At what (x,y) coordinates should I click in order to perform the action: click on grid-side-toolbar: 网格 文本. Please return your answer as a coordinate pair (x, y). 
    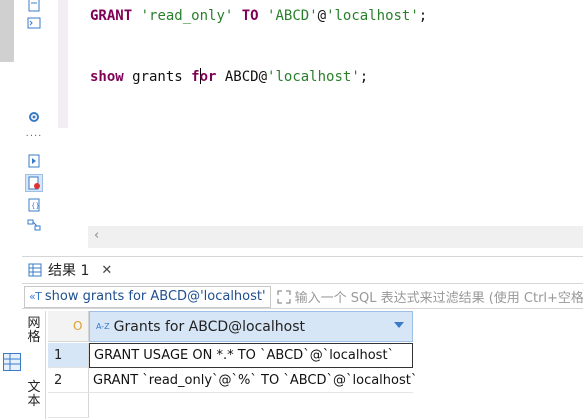
    Looking at the image, I should click on (34, 365).